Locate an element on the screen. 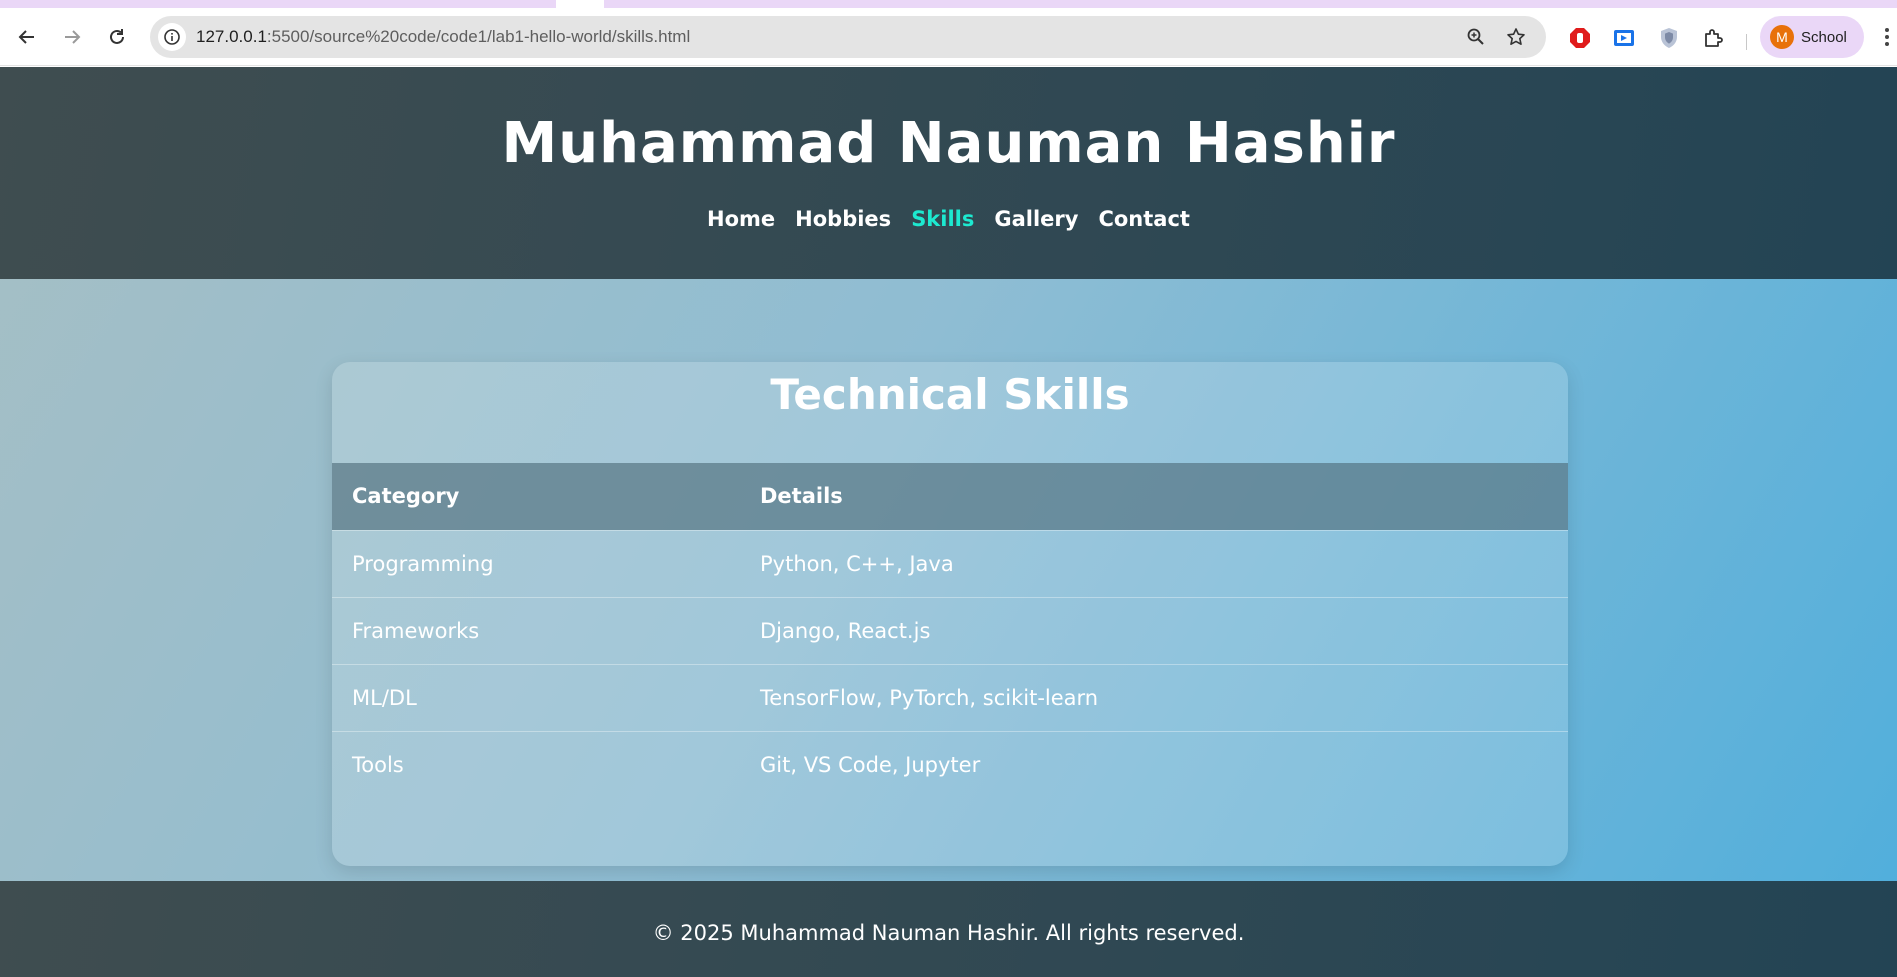  table-row: Frameworks Django, React.js is located at coordinates (950, 630).